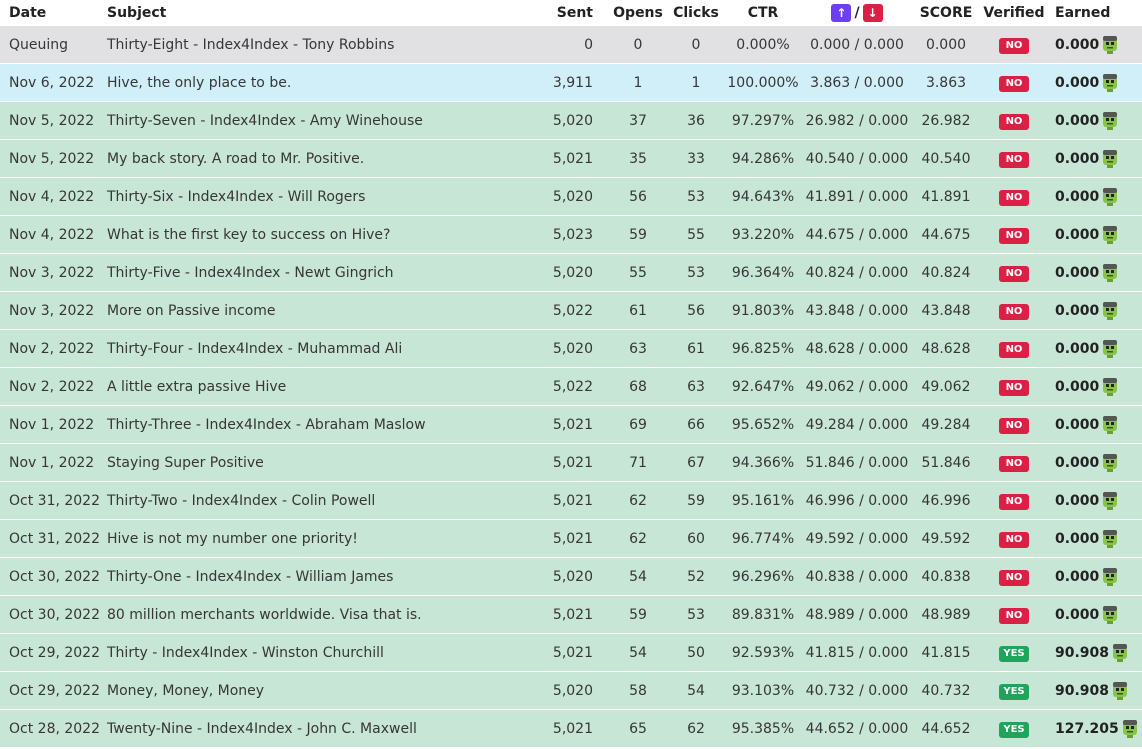  What do you see at coordinates (946, 690) in the screenshot?
I see `cell-score: 40.732` at bounding box center [946, 690].